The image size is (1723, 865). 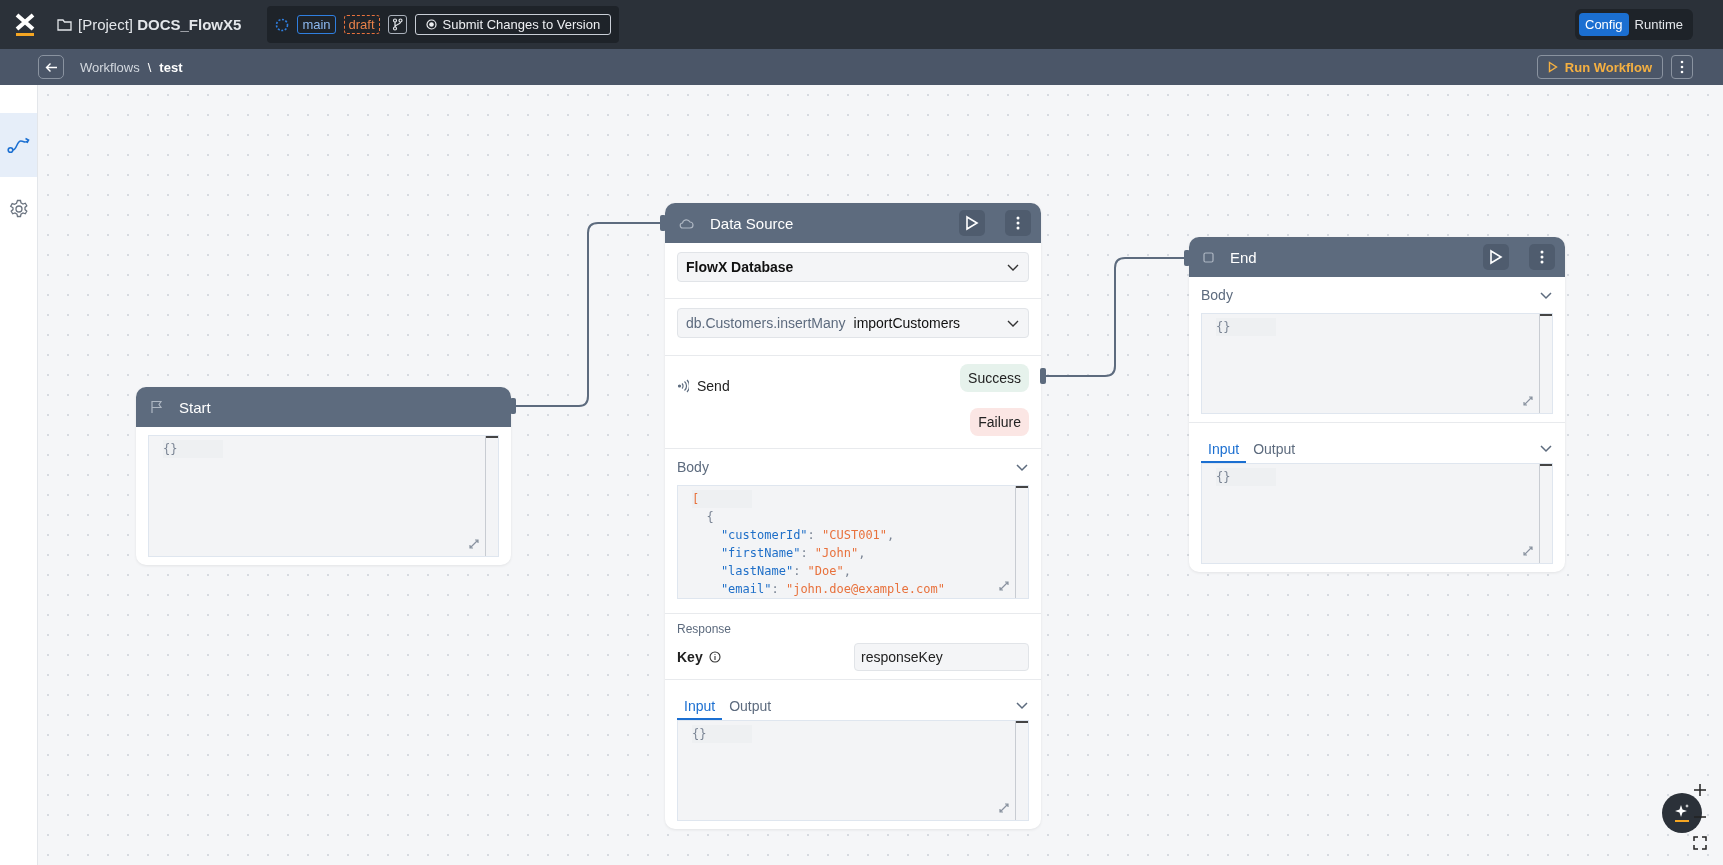 What do you see at coordinates (171, 67) in the screenshot?
I see `breadcrumb-current: test` at bounding box center [171, 67].